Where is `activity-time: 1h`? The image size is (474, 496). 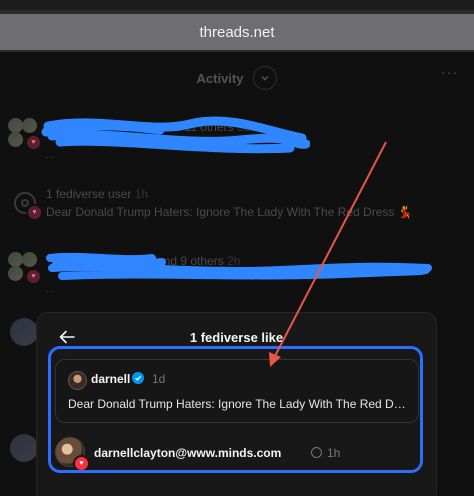
activity-time: 1h is located at coordinates (141, 194).